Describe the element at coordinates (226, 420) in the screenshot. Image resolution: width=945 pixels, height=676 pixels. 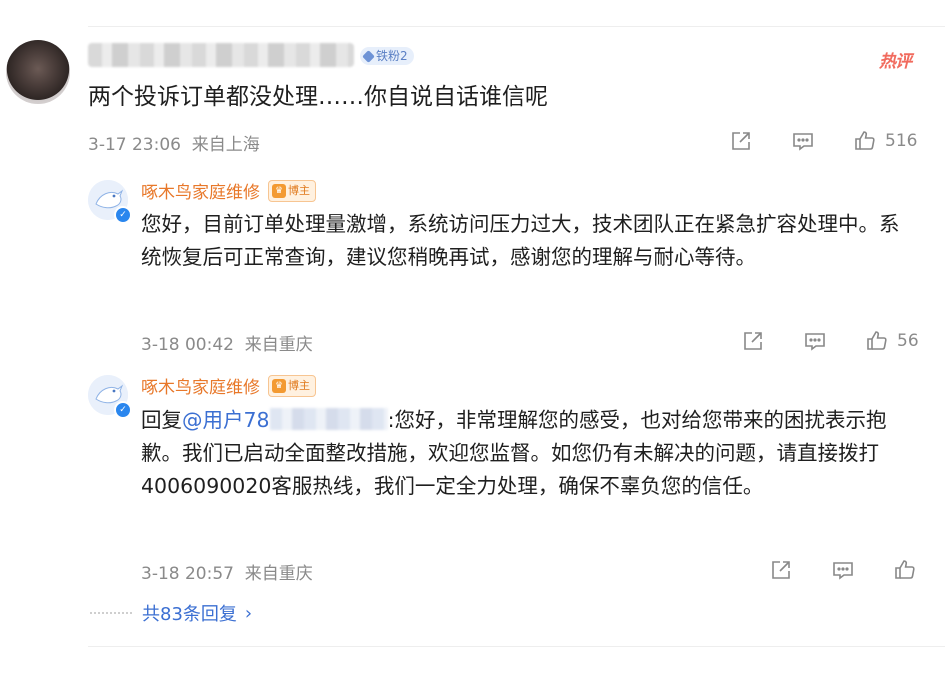
I see `mention-link: @用户78` at that location.